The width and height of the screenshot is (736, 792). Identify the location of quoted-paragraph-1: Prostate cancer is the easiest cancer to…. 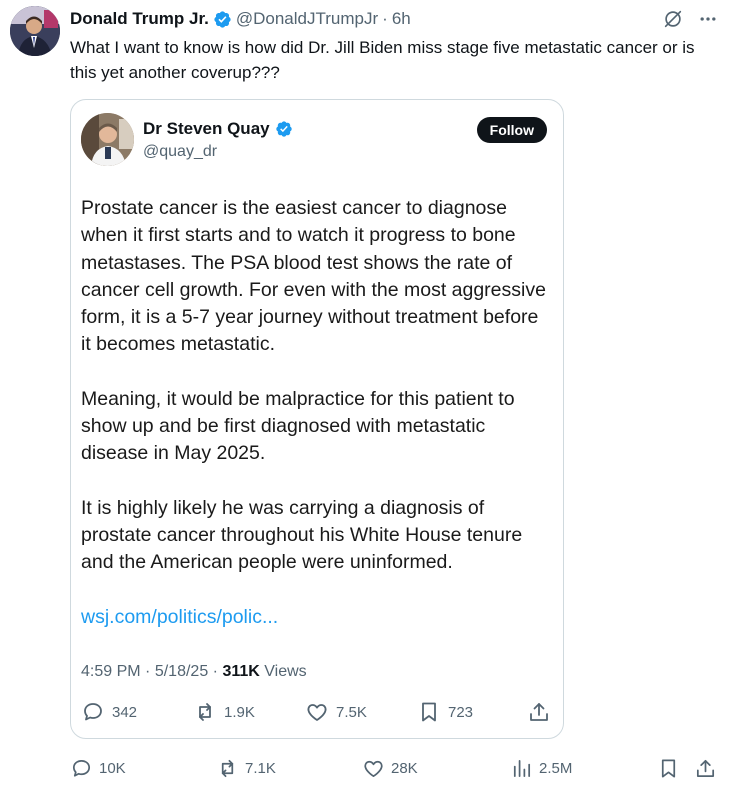
(313, 276).